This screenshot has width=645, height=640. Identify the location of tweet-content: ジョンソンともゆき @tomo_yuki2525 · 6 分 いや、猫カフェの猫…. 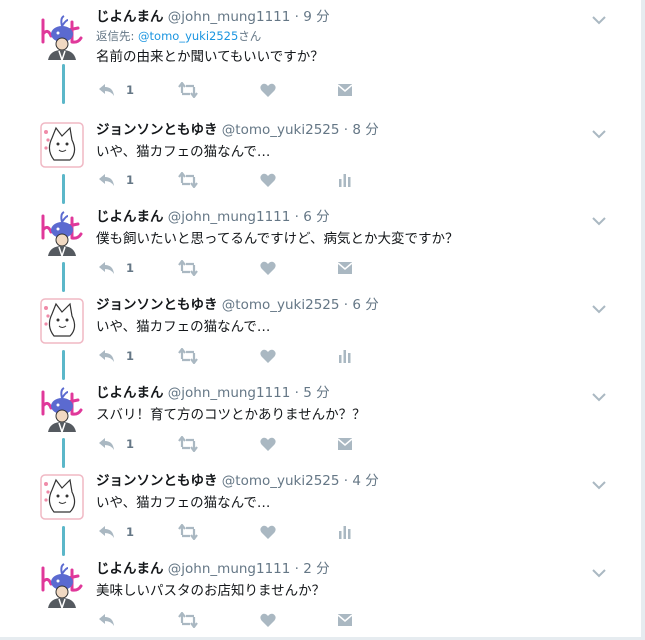
(351, 316).